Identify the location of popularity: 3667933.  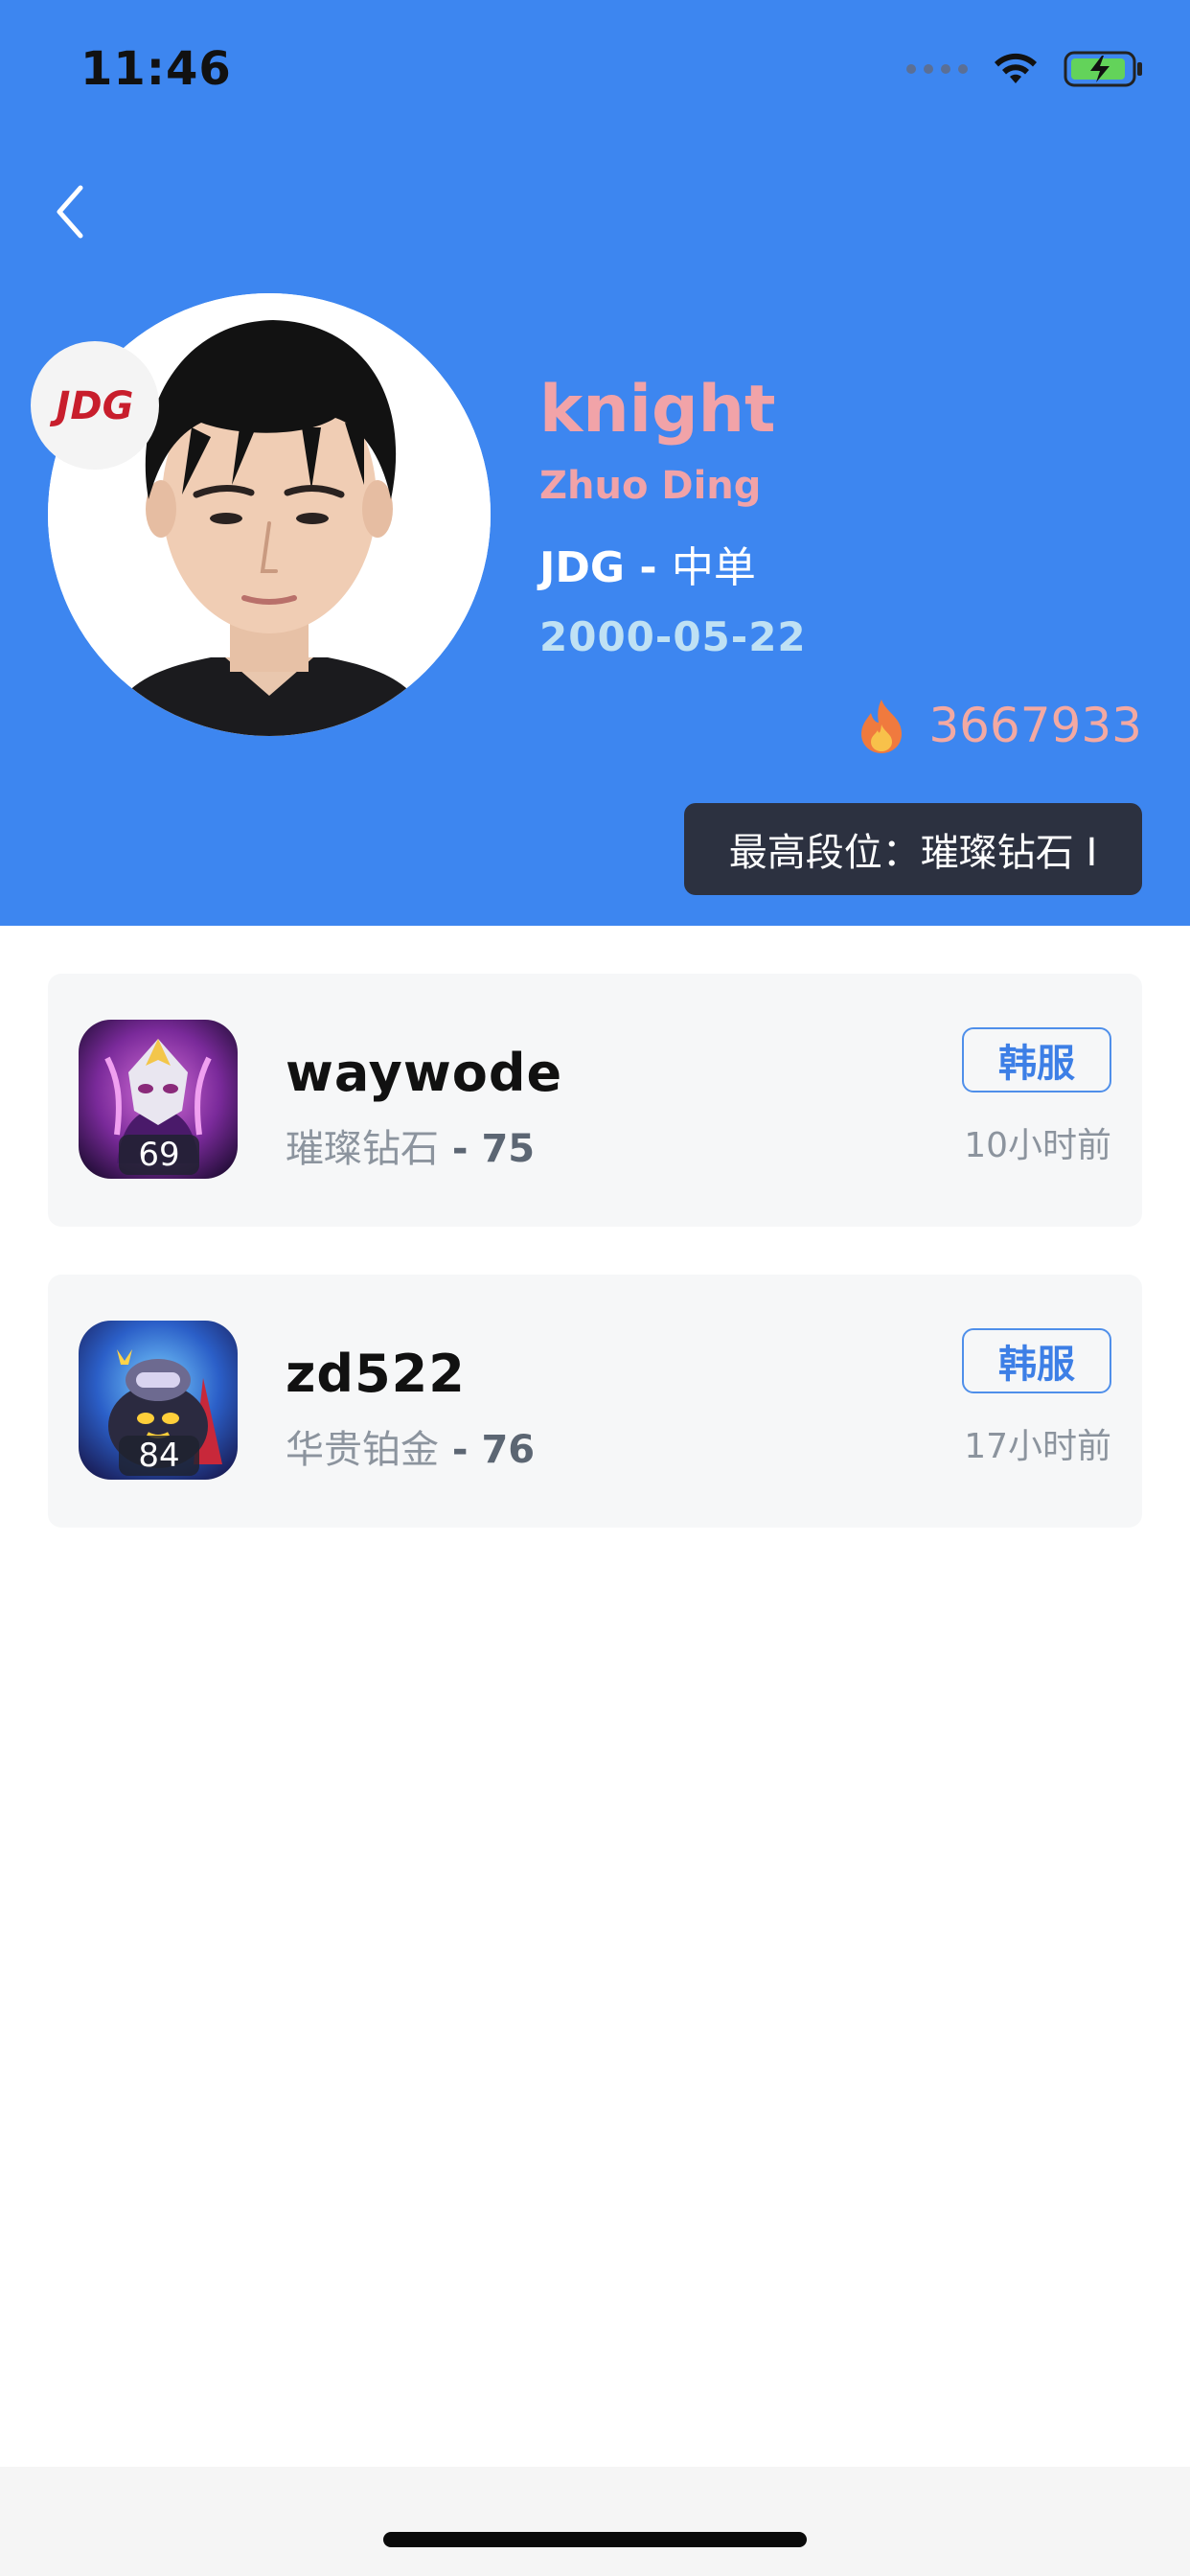
(997, 725).